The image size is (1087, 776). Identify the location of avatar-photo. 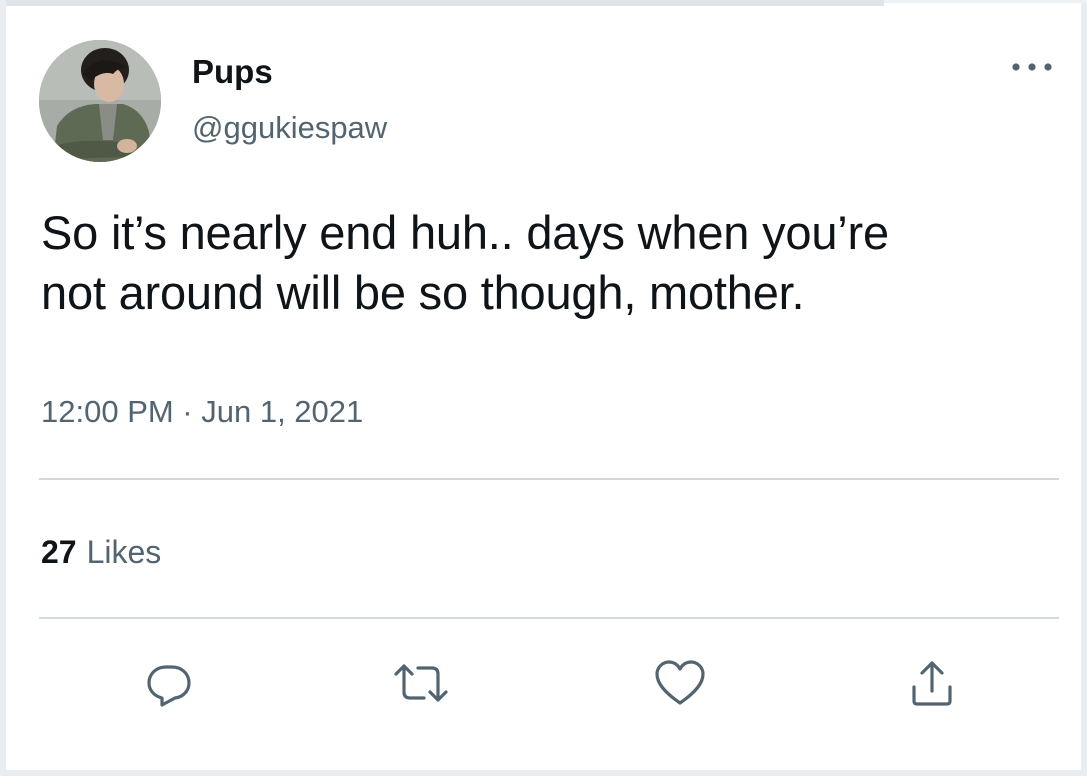
(100, 101).